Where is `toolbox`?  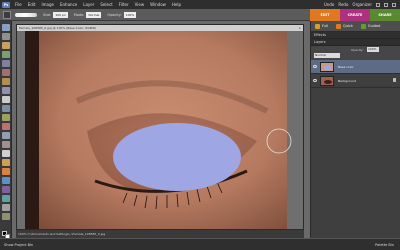 toolbox is located at coordinates (6, 130).